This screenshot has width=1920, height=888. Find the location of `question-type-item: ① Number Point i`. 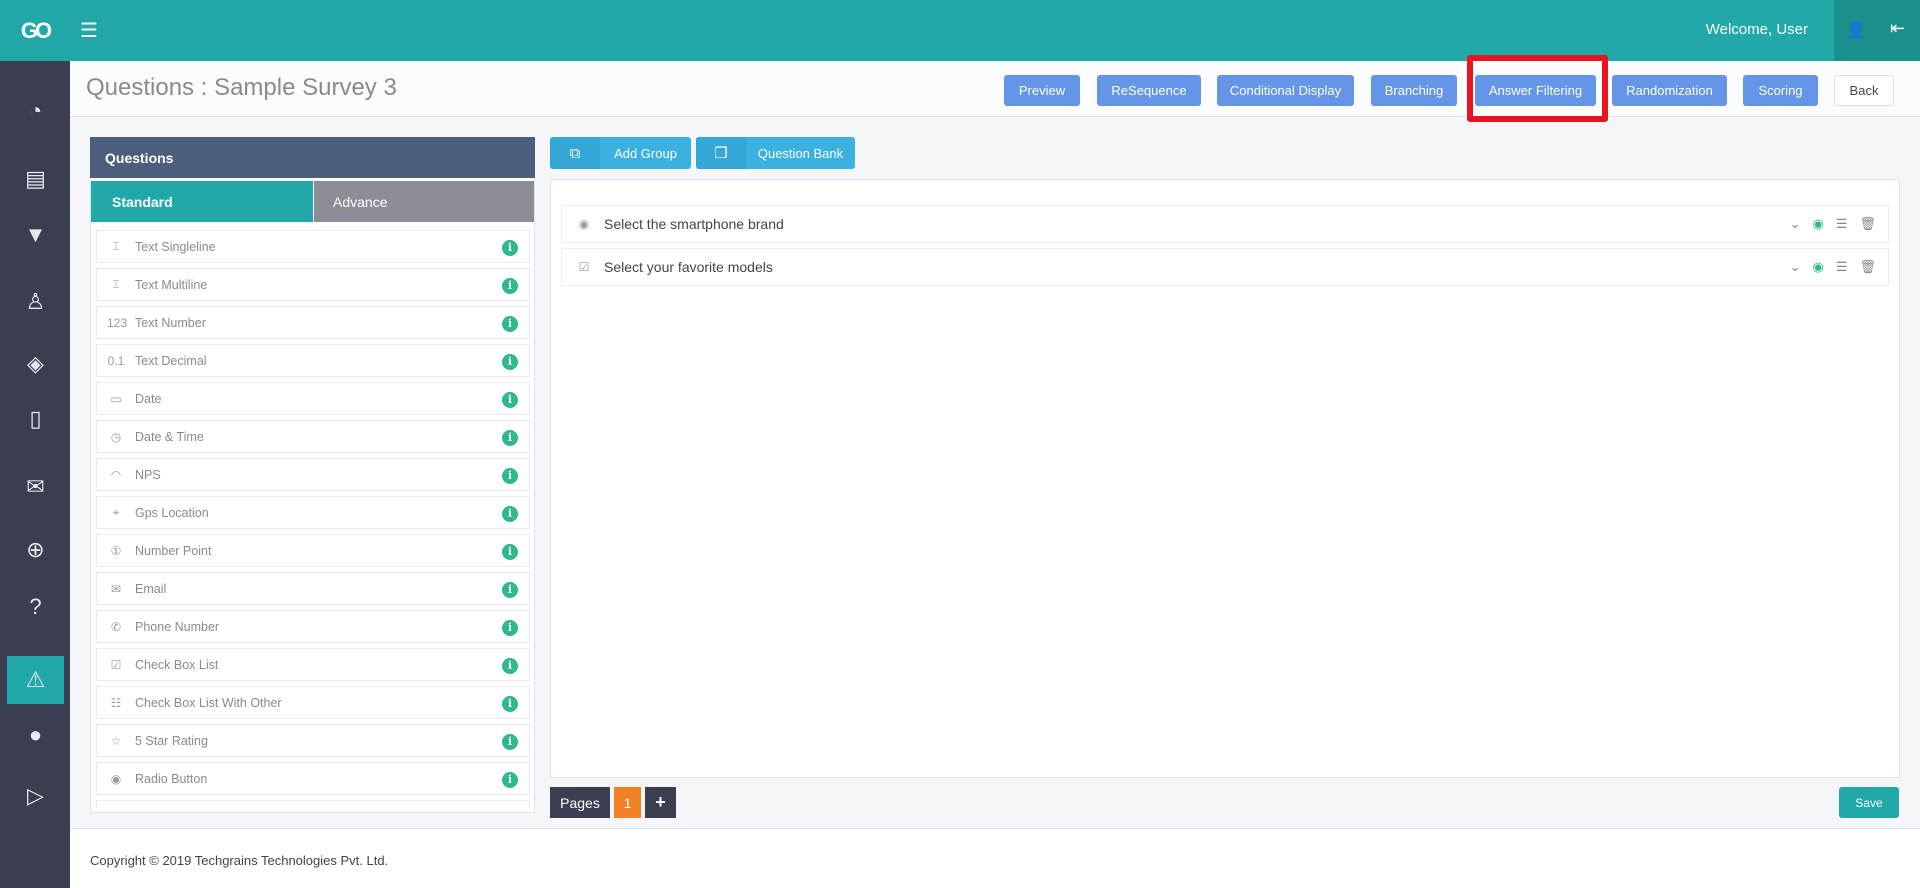

question-type-item: ① Number Point i is located at coordinates (313, 550).